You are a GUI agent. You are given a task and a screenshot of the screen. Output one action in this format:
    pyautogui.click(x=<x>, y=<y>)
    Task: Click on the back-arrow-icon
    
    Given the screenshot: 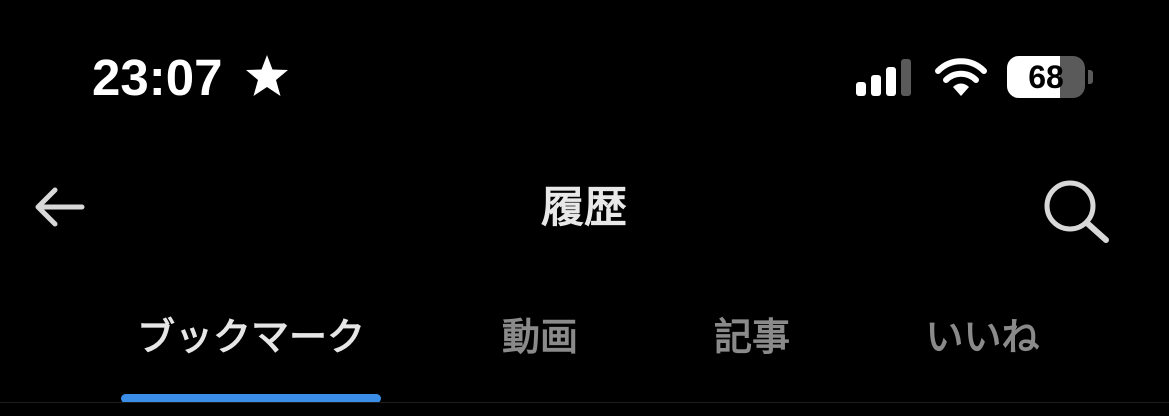 What is the action you would take?
    pyautogui.click(x=59, y=207)
    